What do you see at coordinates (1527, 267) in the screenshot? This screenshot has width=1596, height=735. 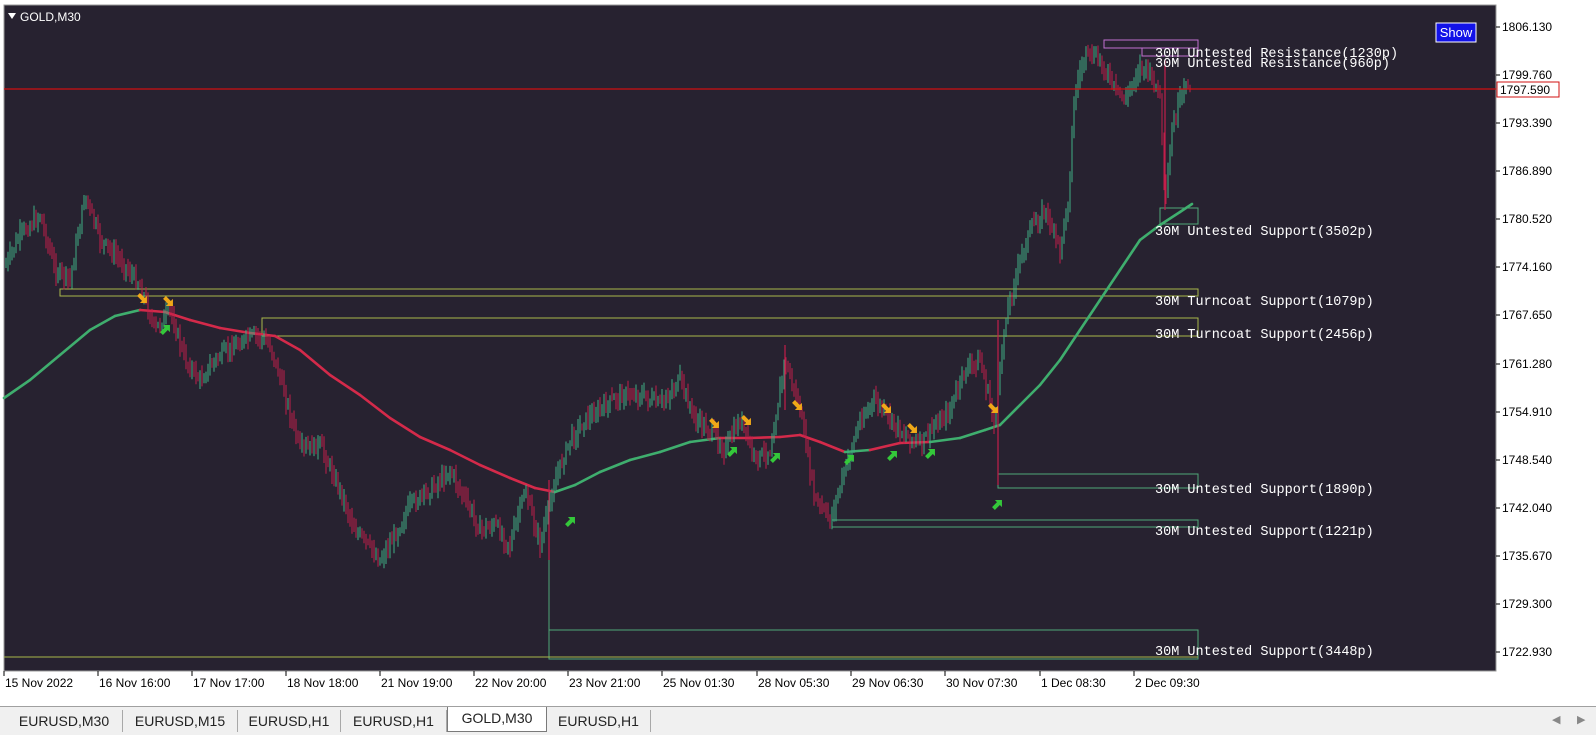 I see `price-tick-label: 1774.160` at bounding box center [1527, 267].